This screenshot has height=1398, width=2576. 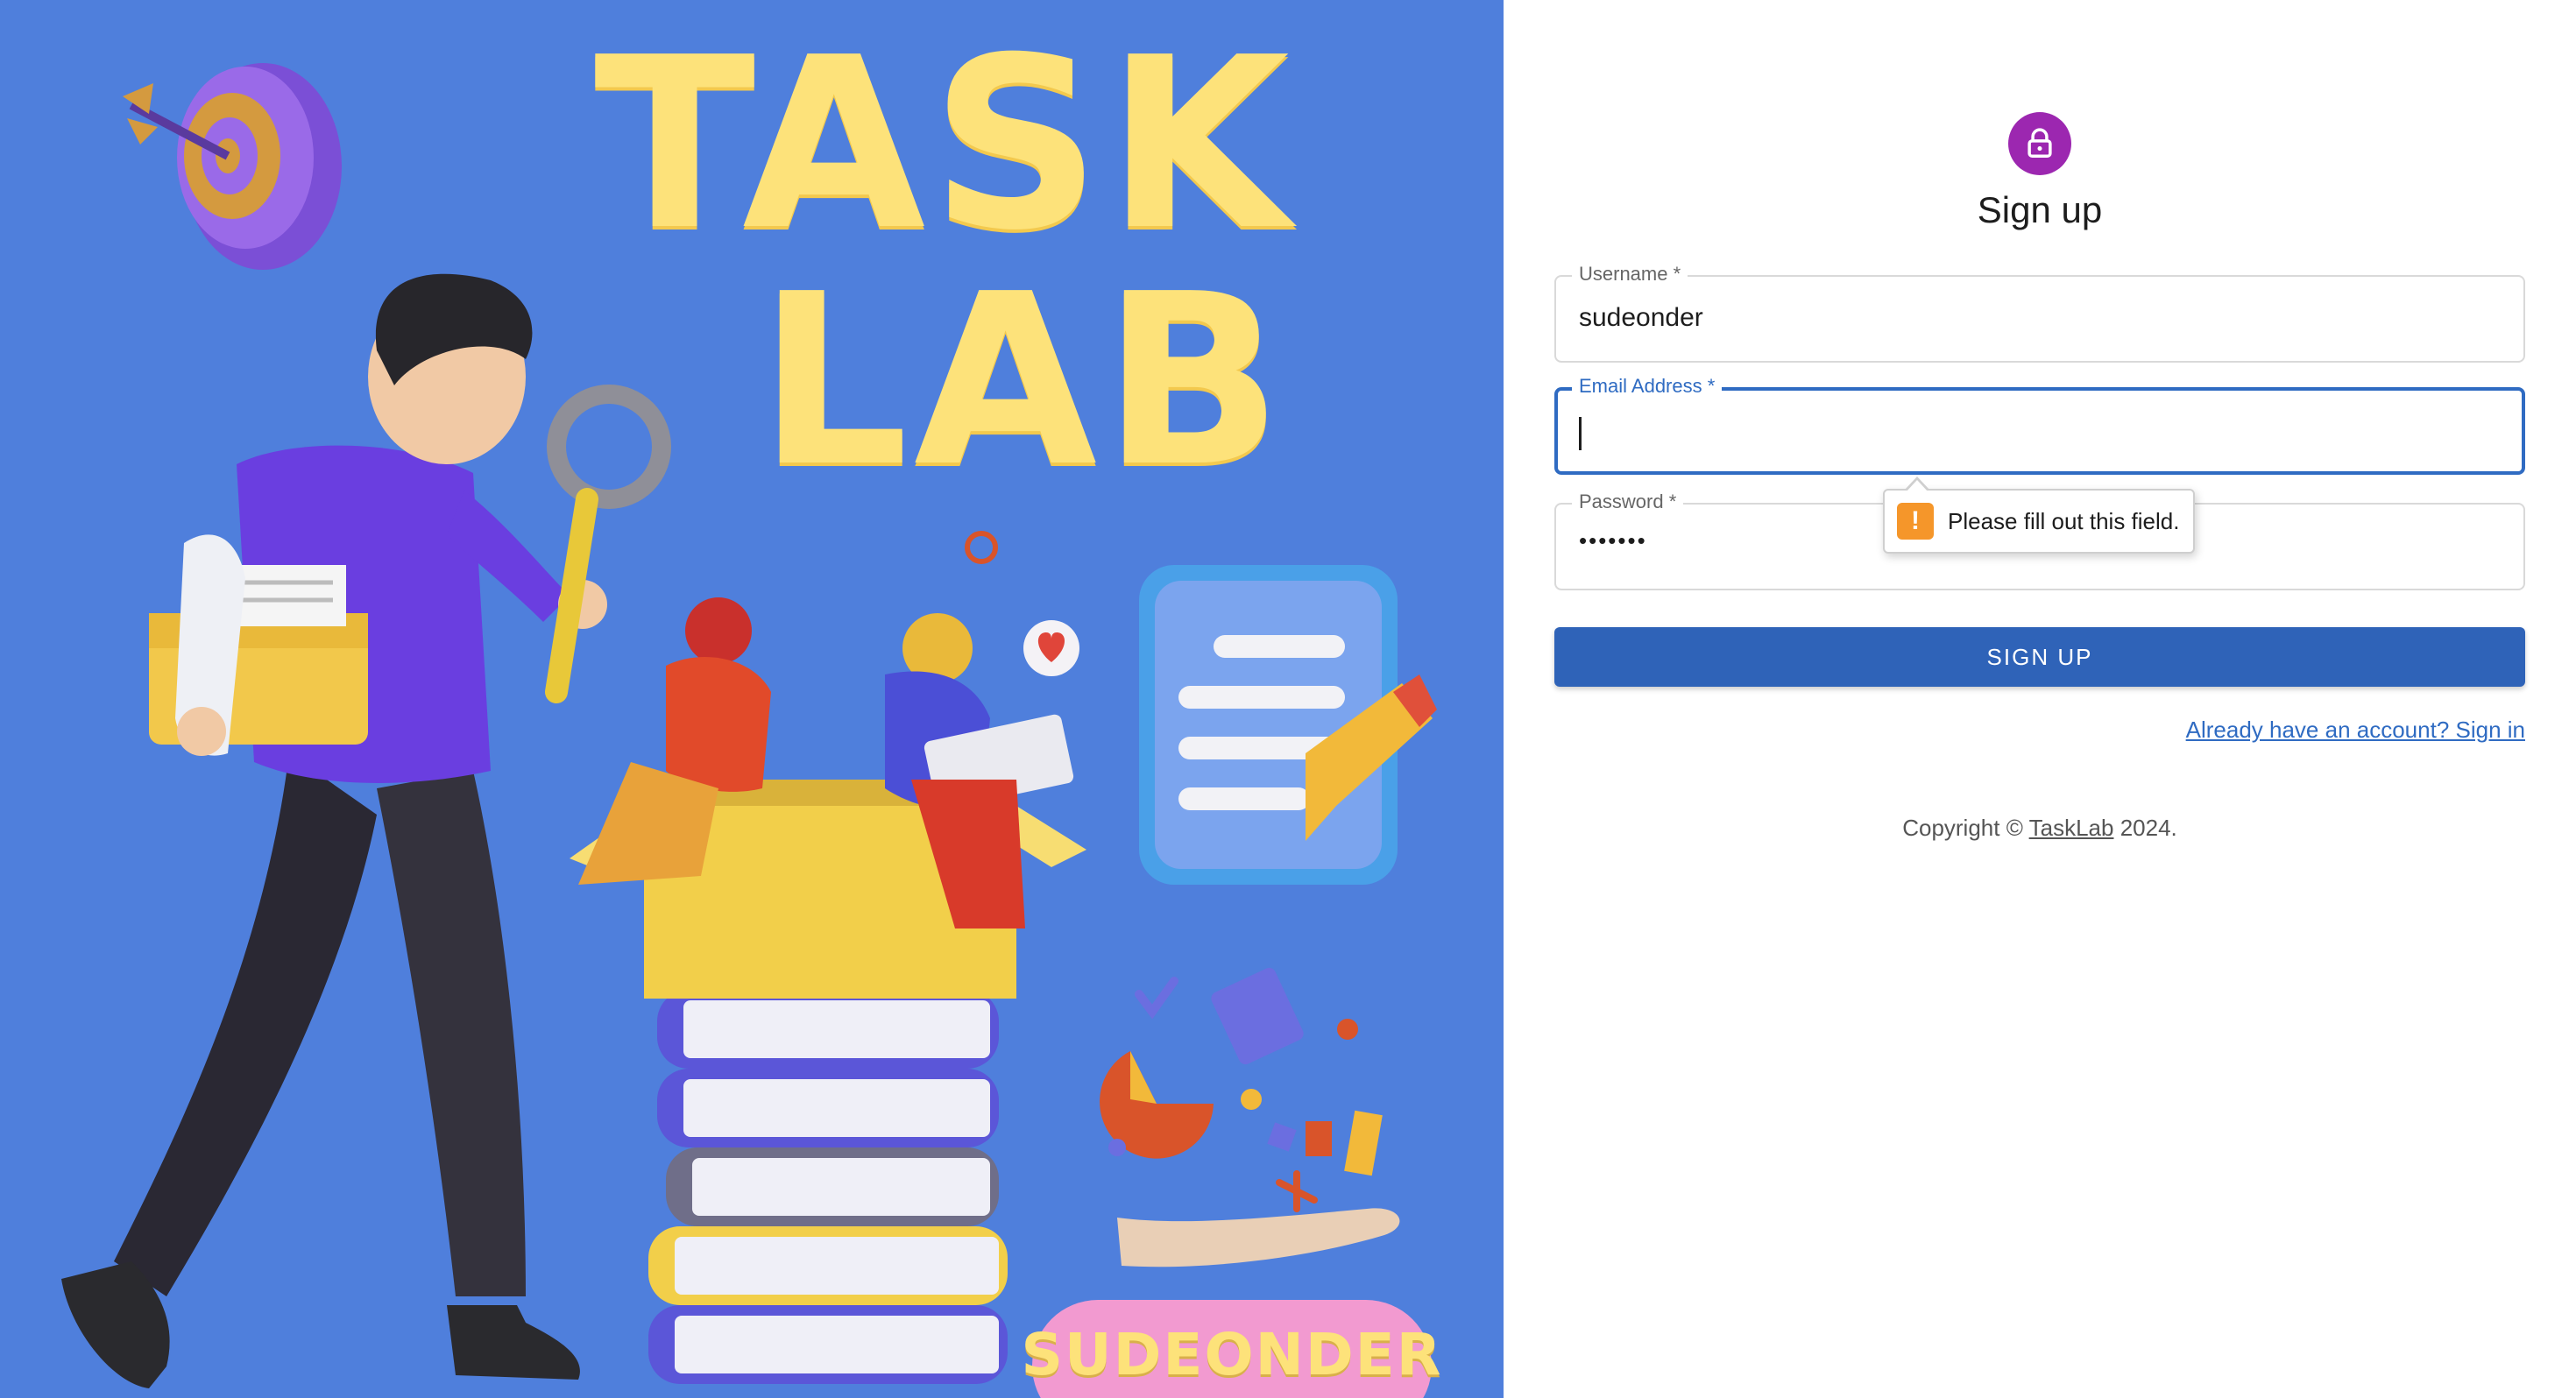 I want to click on lock-icon, so click(x=2040, y=143).